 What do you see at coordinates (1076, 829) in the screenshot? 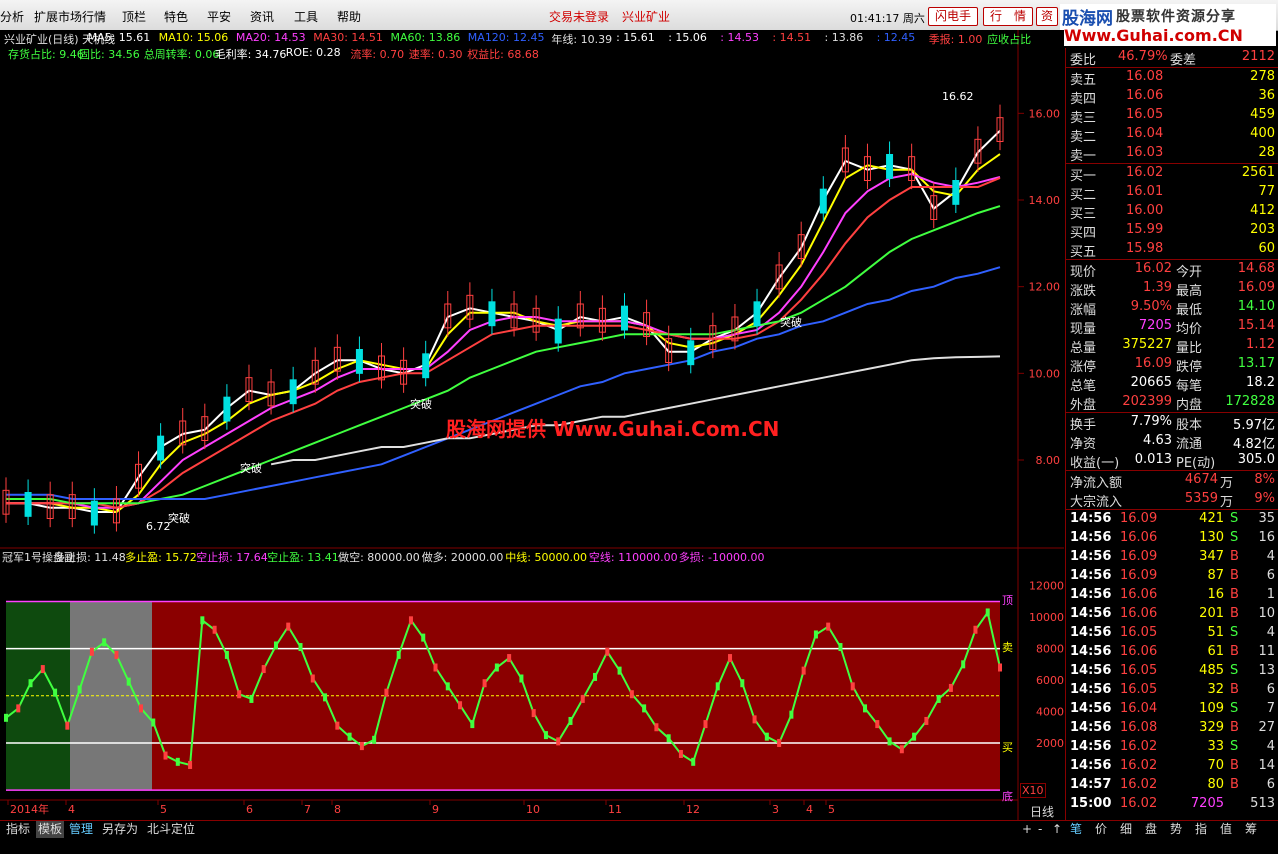
I see `right-tab-0: 笔` at bounding box center [1076, 829].